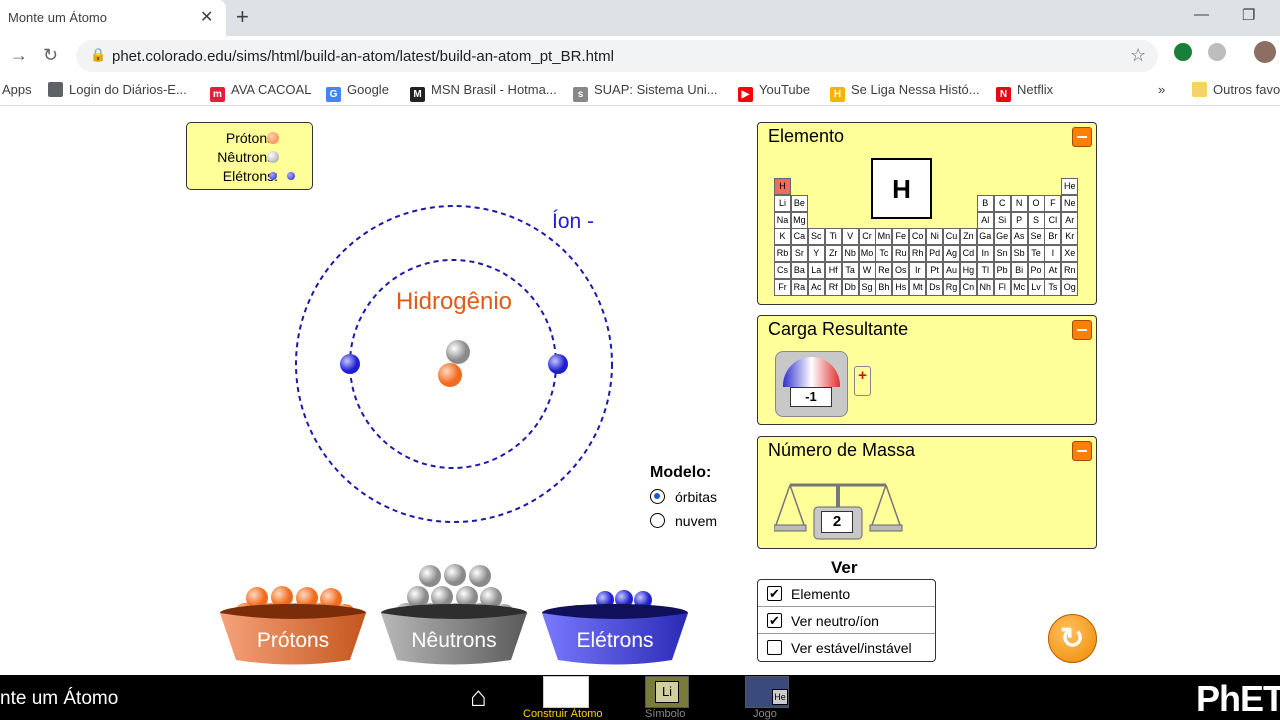 Image resolution: width=1280 pixels, height=720 pixels. Describe the element at coordinates (1053, 220) in the screenshot. I see `element-cell: Cl` at that location.